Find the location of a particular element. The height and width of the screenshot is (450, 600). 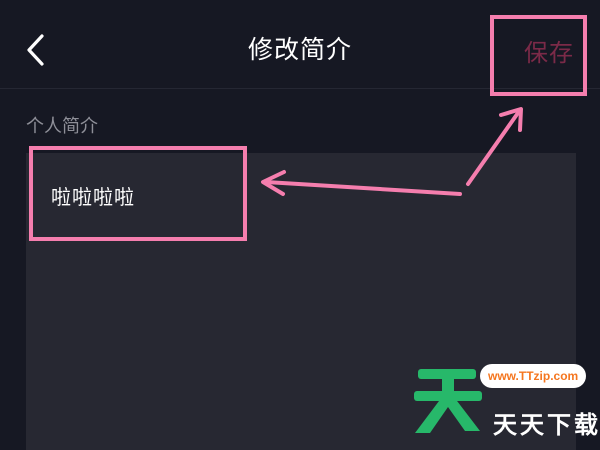

watermark: www.TTzip.com 天天下载 is located at coordinates (505, 402).